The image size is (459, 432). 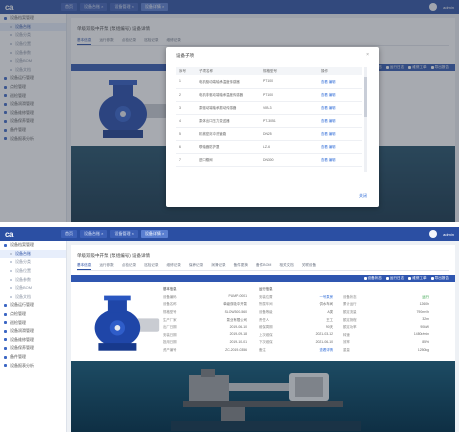 I want to click on action-order-button: 维修工单, so click(x=417, y=278).